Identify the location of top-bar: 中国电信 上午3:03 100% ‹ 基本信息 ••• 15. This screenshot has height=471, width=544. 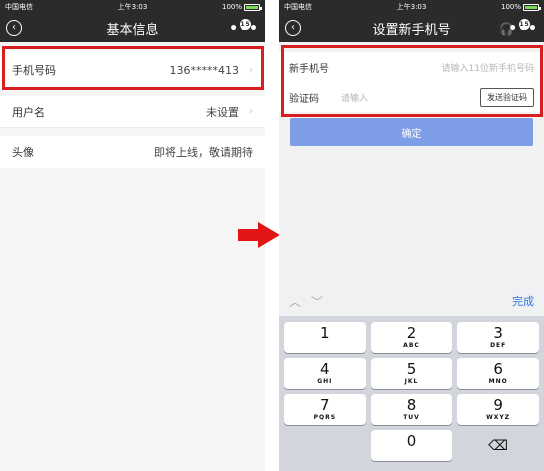
(132, 21).